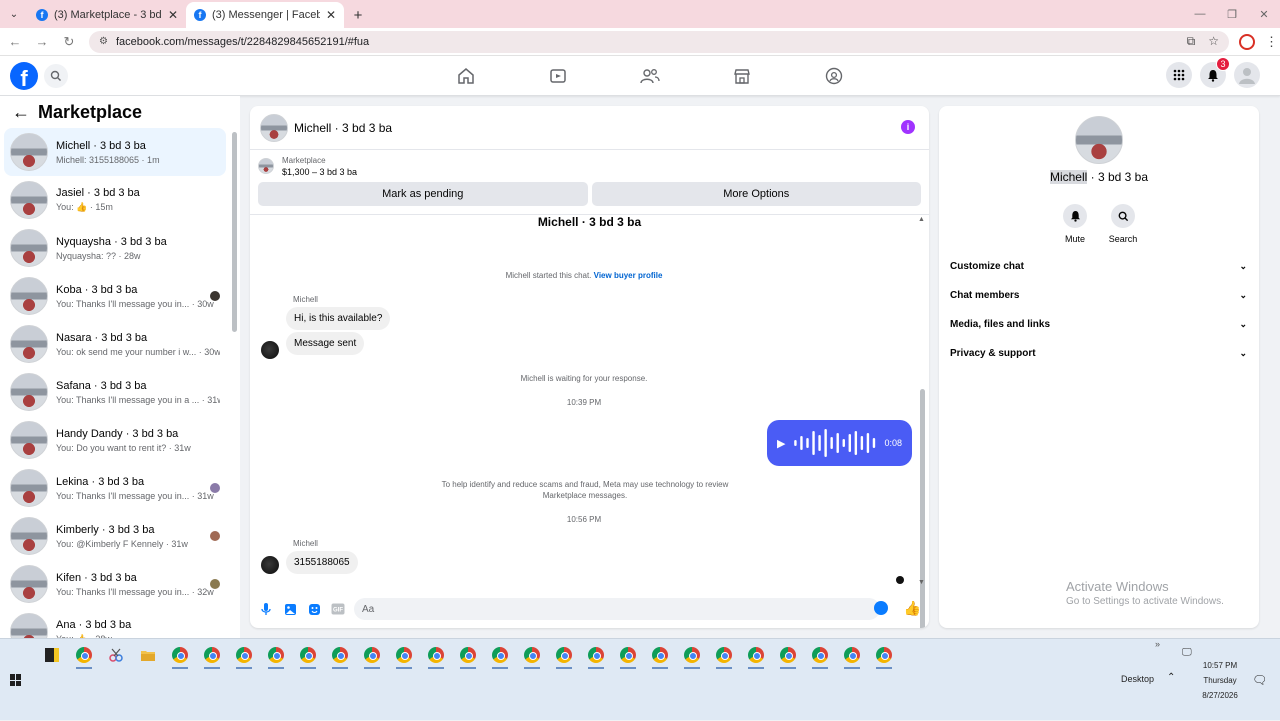 The width and height of the screenshot is (1280, 721). What do you see at coordinates (338, 609) in the screenshot?
I see `gif-icon: GIF` at bounding box center [338, 609].